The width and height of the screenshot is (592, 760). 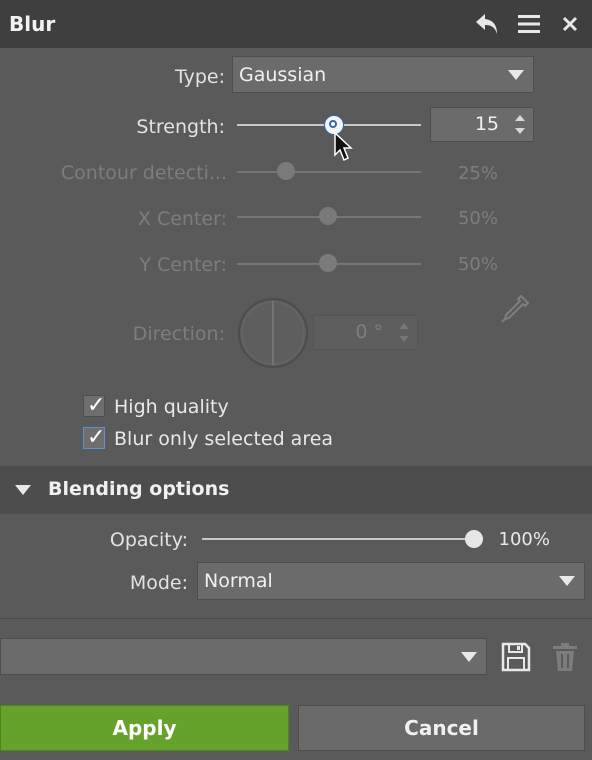 What do you see at coordinates (516, 659) in the screenshot?
I see `save-disk-icon` at bounding box center [516, 659].